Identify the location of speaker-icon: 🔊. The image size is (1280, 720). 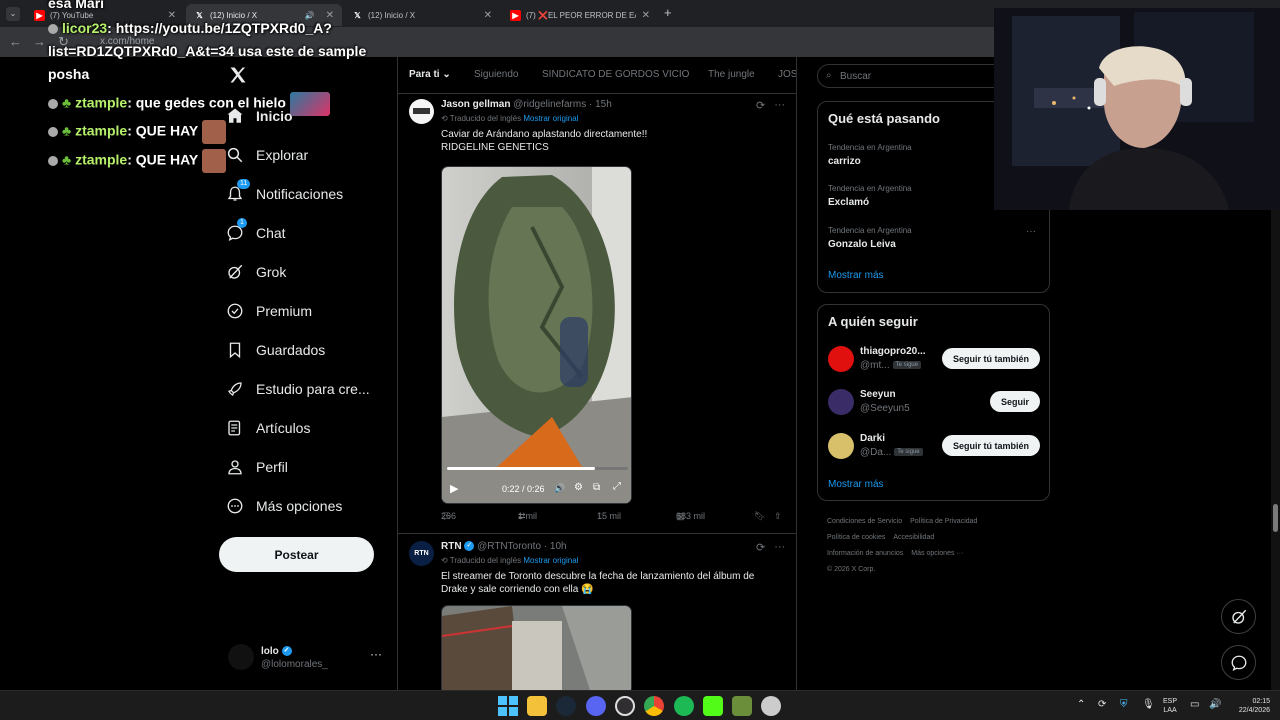
(310, 15).